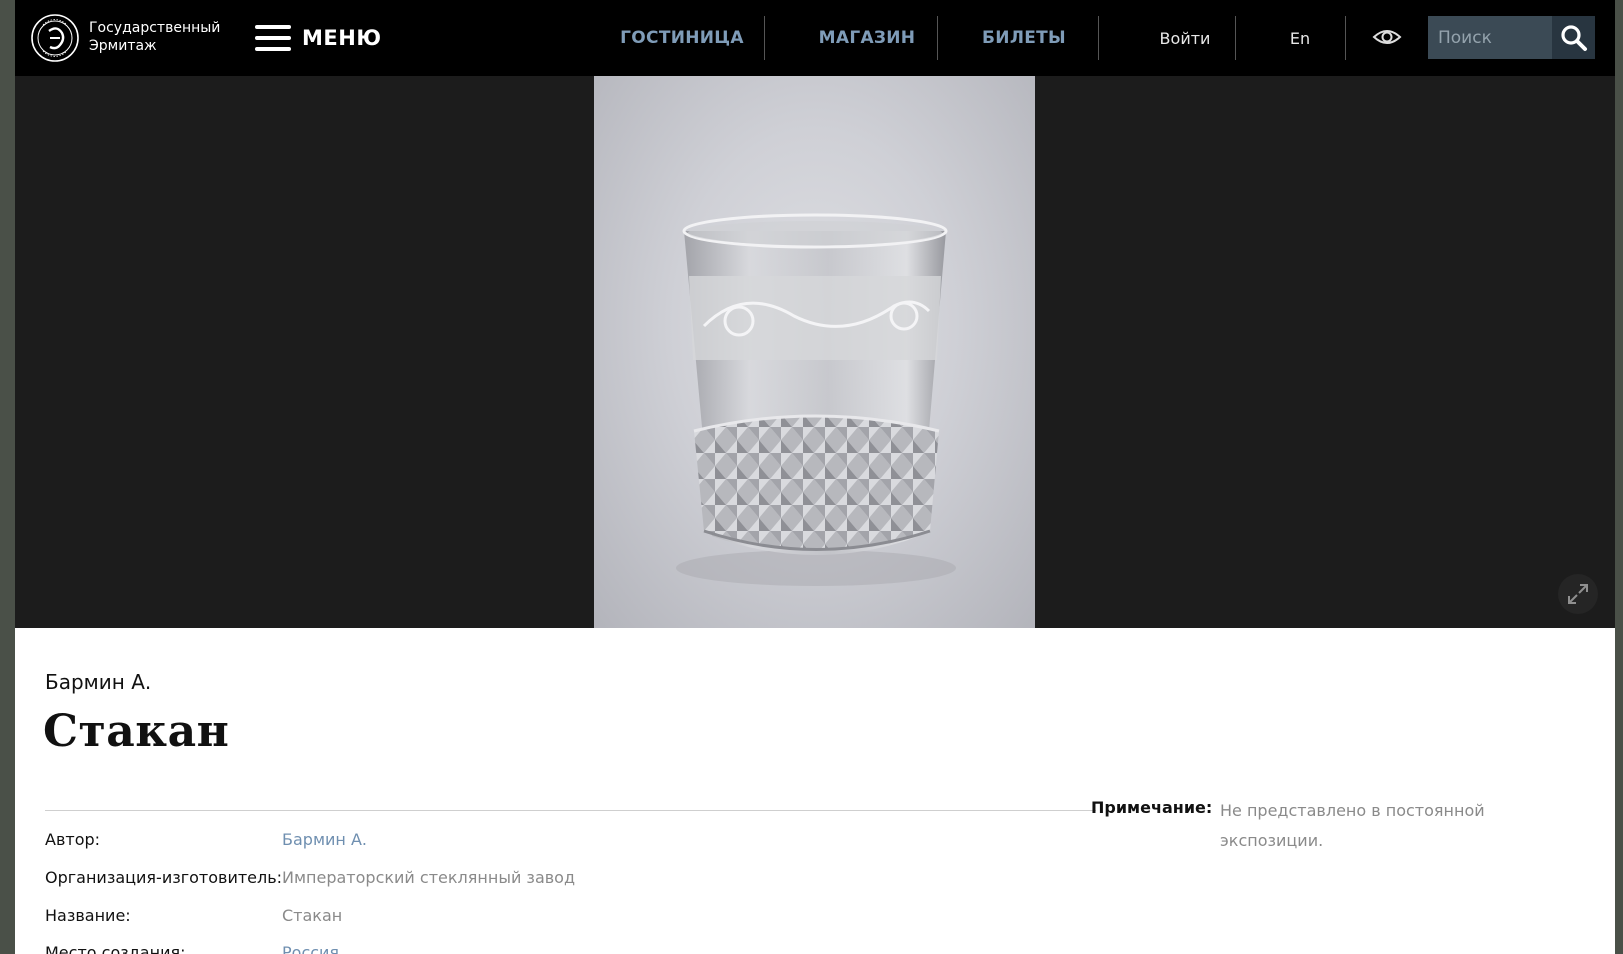 The image size is (1623, 954). Describe the element at coordinates (155, 28) in the screenshot. I see `logo-text-line1: Государственный` at that location.